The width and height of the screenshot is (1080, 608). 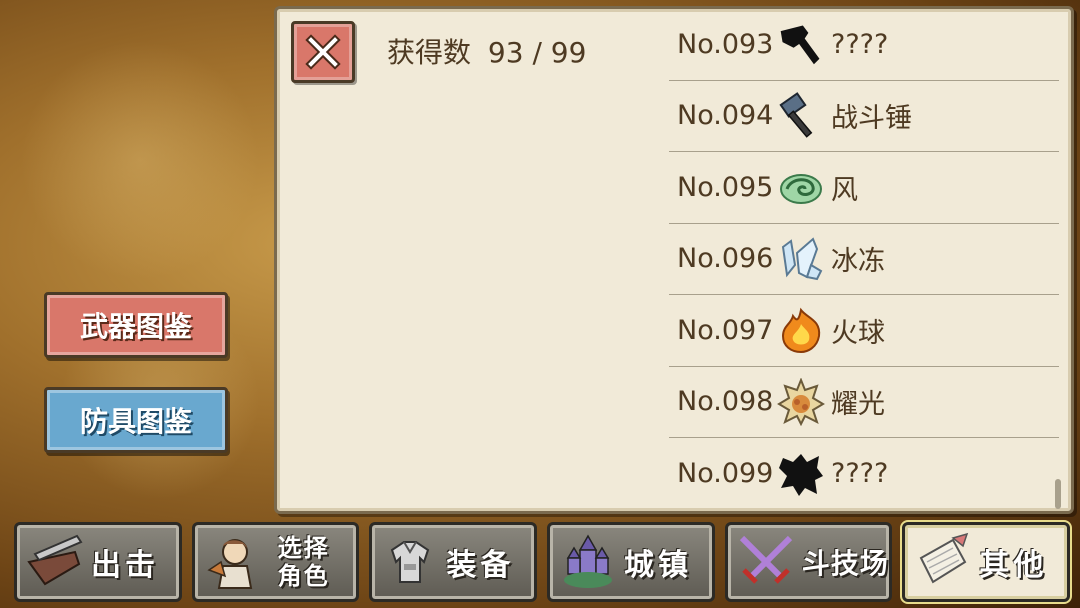 I want to click on item-name: 战斗锤, so click(x=871, y=119).